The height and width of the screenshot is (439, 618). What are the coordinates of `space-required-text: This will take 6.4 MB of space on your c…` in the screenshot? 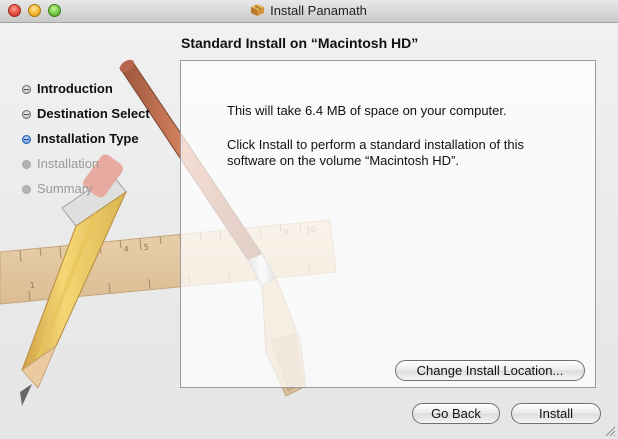 It's located at (367, 110).